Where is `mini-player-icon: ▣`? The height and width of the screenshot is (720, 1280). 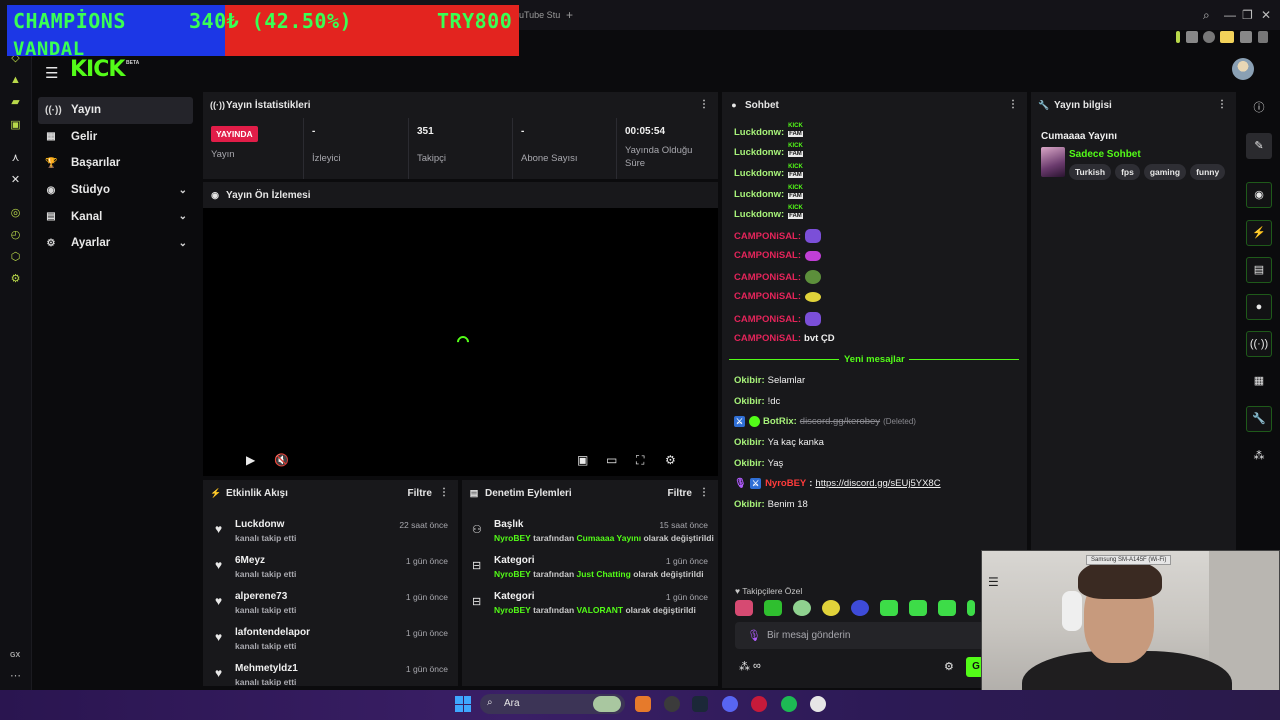 mini-player-icon: ▣ is located at coordinates (582, 460).